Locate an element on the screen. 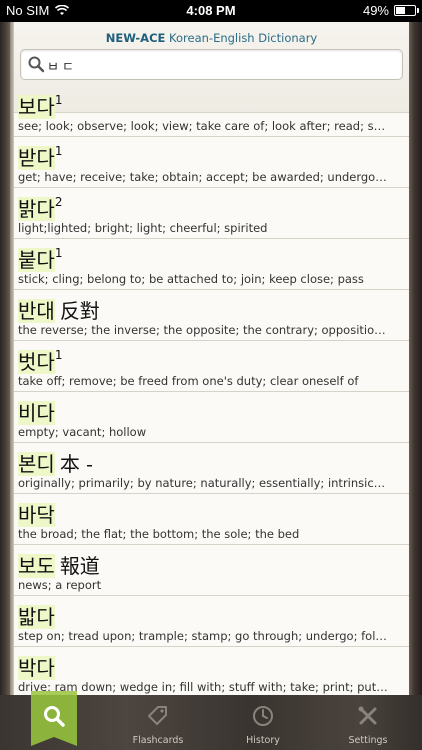  headword-korean: 반대 is located at coordinates (36, 311).